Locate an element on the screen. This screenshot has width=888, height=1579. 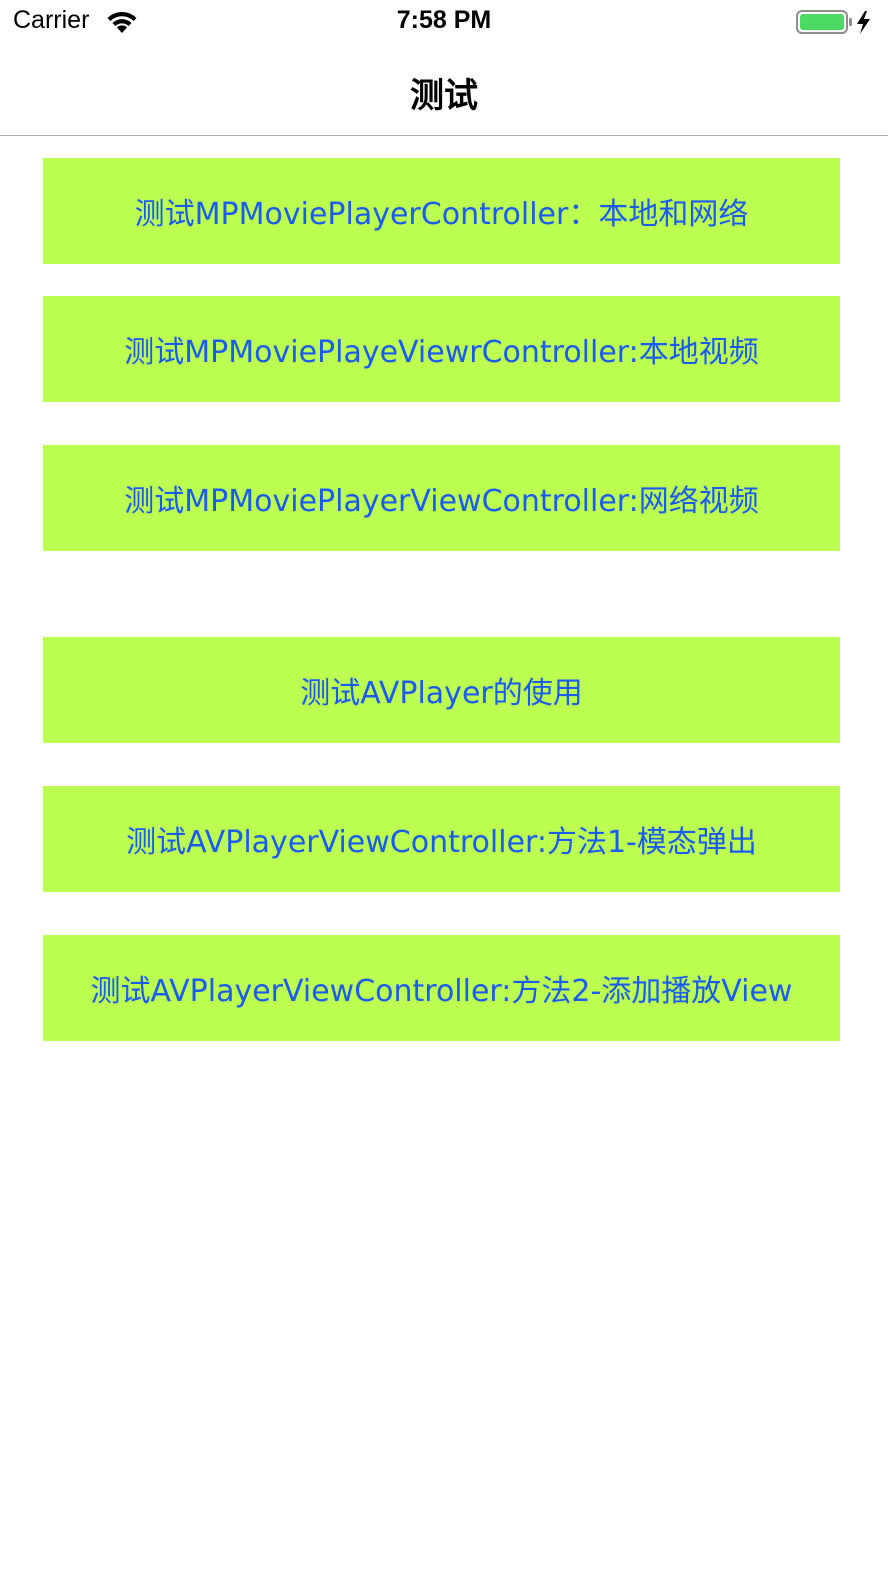
test-avplayerviewcontroller-modal-button: 测试AVPlayerViewController:方法1-模态弹出 is located at coordinates (441, 839).